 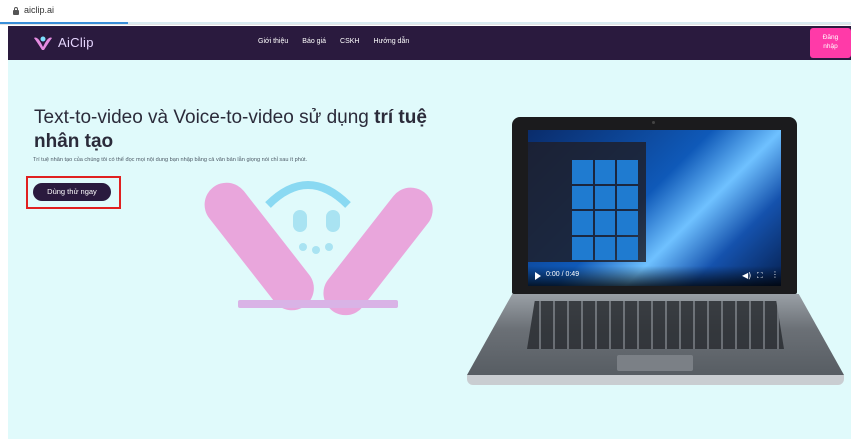 What do you see at coordinates (760, 276) in the screenshot?
I see `fullscreen-icon: ⛶` at bounding box center [760, 276].